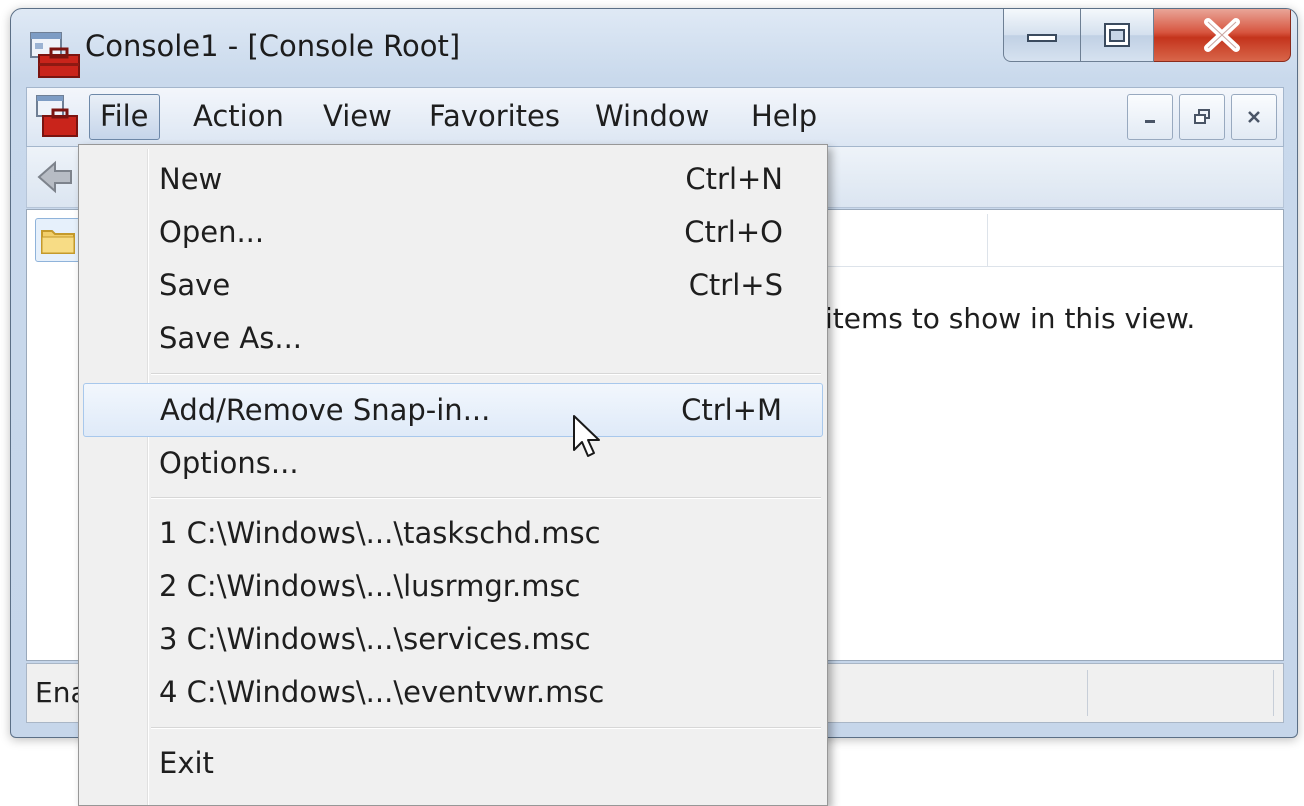 The width and height of the screenshot is (1304, 806). I want to click on console-root-tree-item, so click(58, 240).